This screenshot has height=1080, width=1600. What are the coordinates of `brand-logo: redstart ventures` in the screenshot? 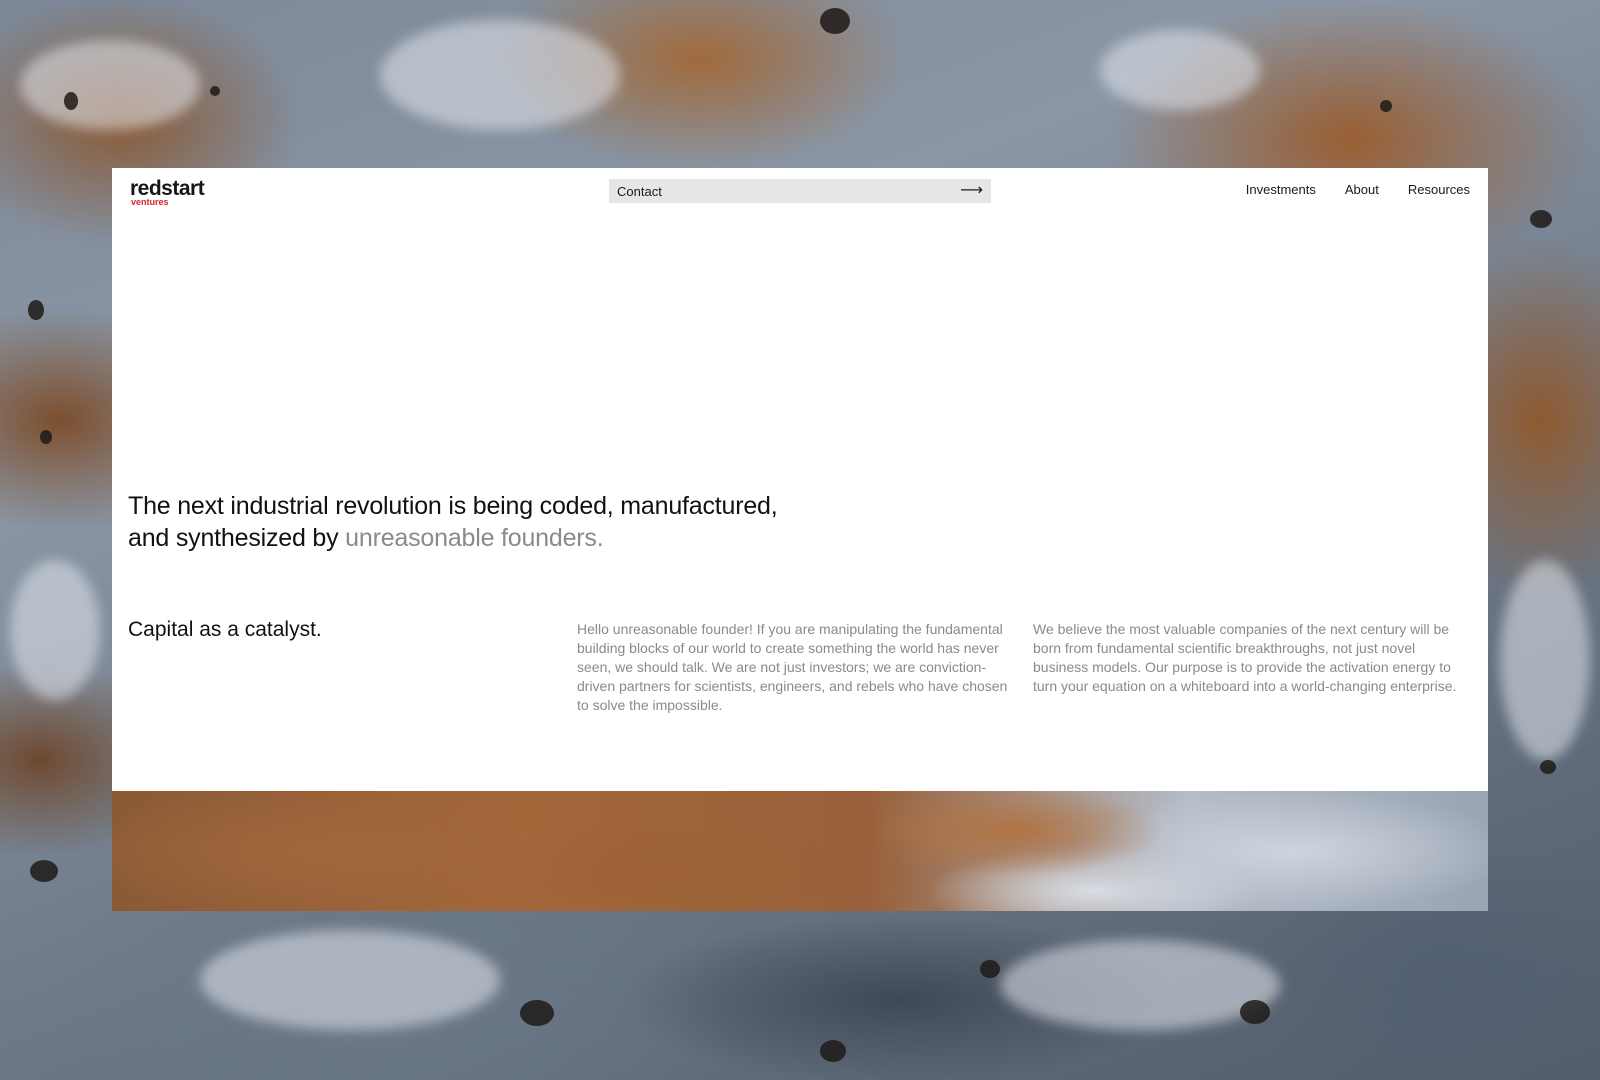 It's located at (167, 192).